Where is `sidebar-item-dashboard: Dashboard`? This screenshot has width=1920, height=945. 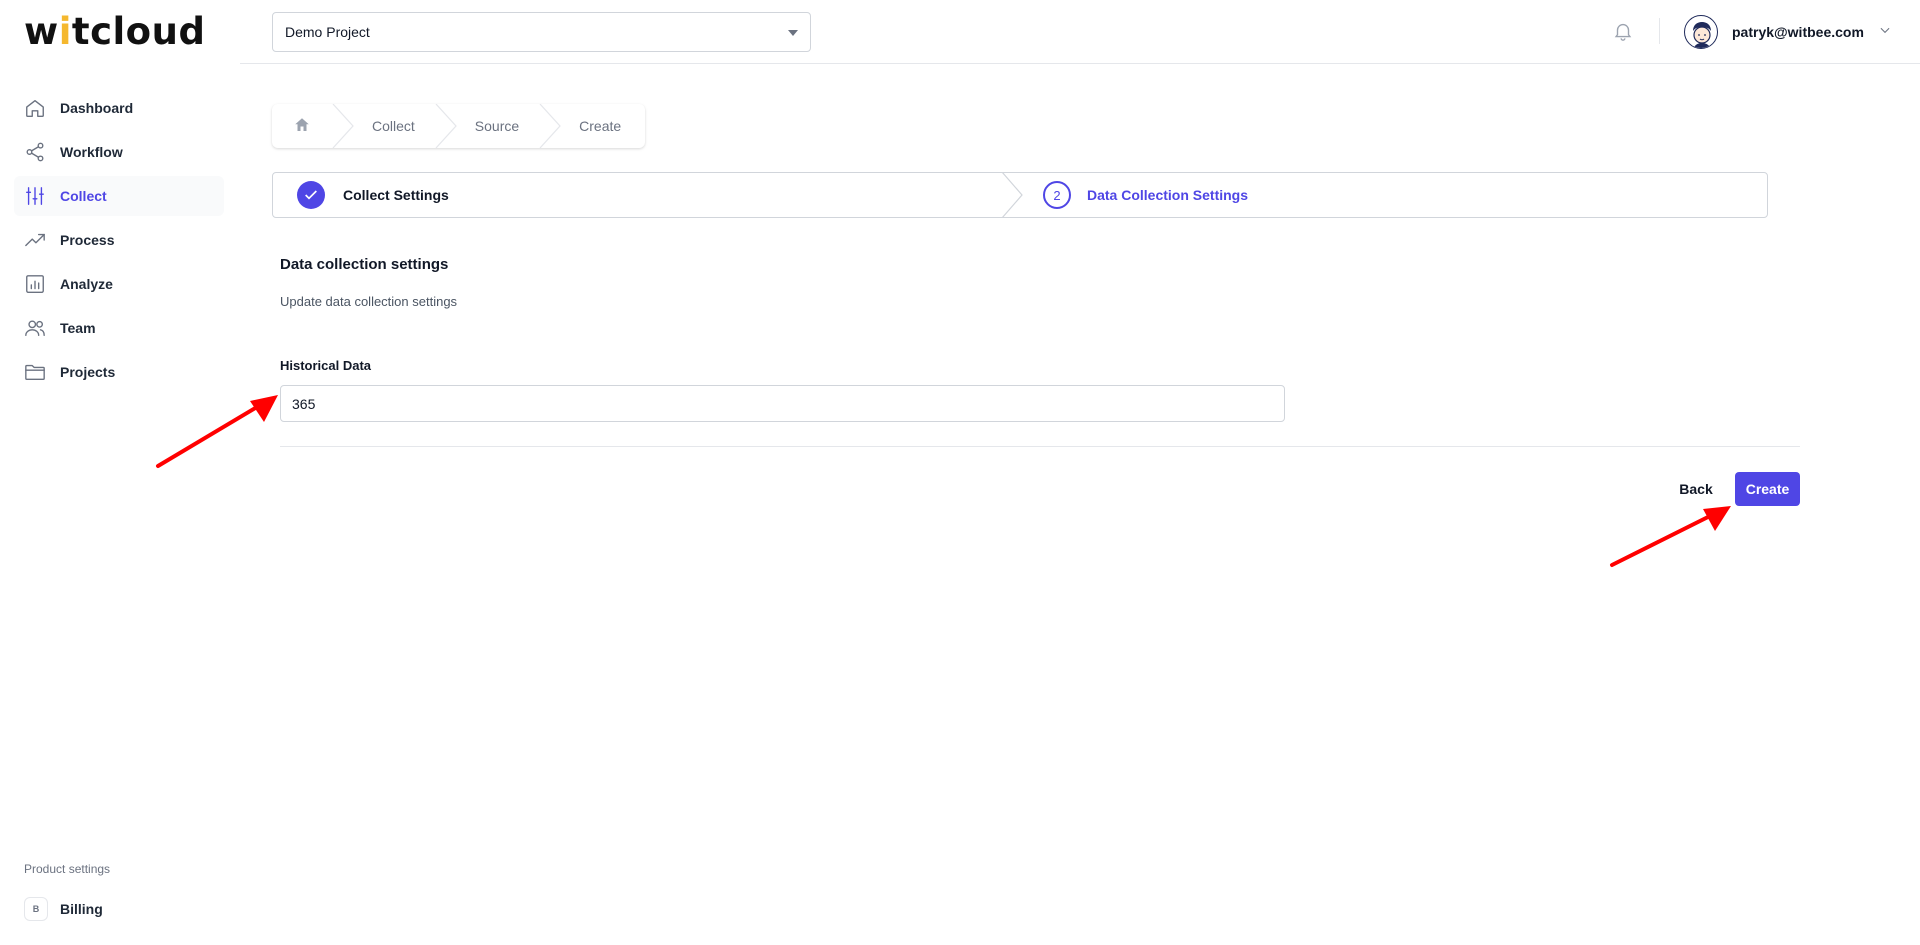
sidebar-item-dashboard: Dashboard is located at coordinates (119, 108).